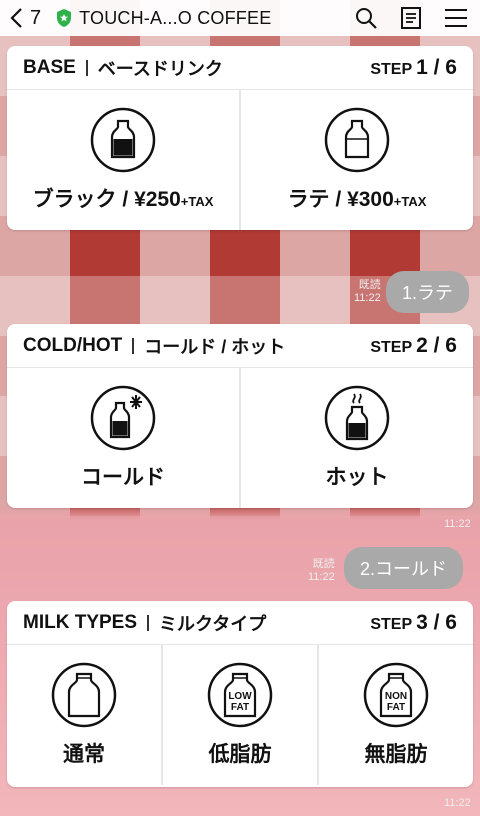 The image size is (480, 816). What do you see at coordinates (428, 292) in the screenshot?
I see `chat-bubble: 1.ラテ` at bounding box center [428, 292].